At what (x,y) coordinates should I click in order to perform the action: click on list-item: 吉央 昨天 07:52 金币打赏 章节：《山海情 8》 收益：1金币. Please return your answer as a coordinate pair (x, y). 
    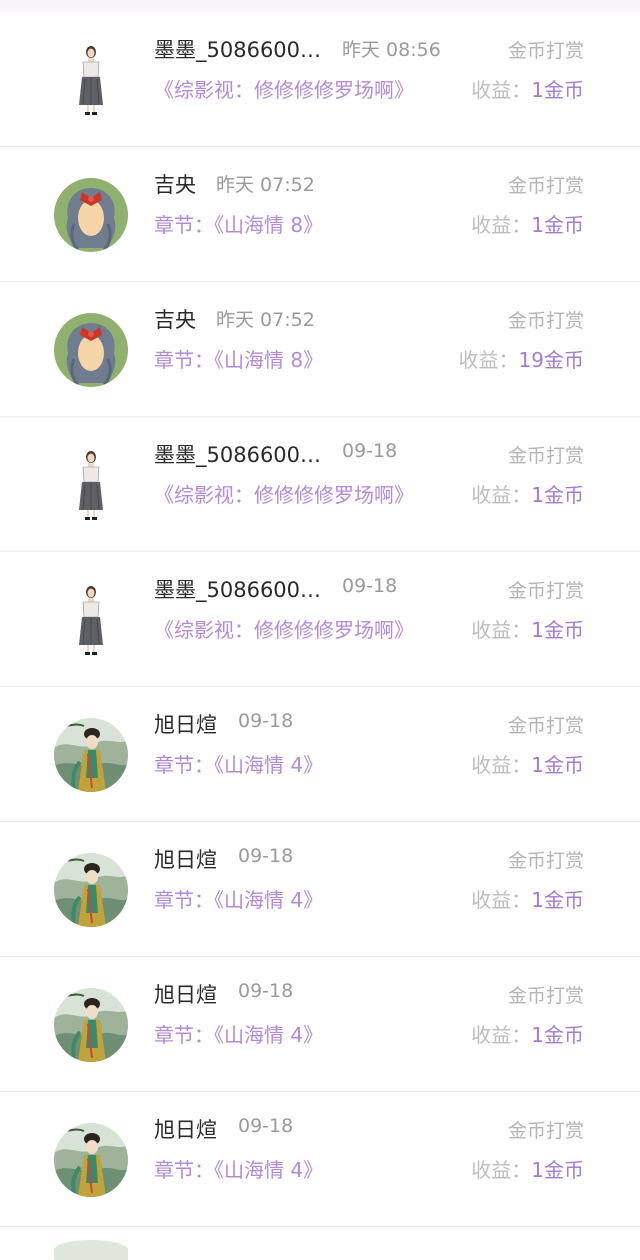
    Looking at the image, I should click on (320, 214).